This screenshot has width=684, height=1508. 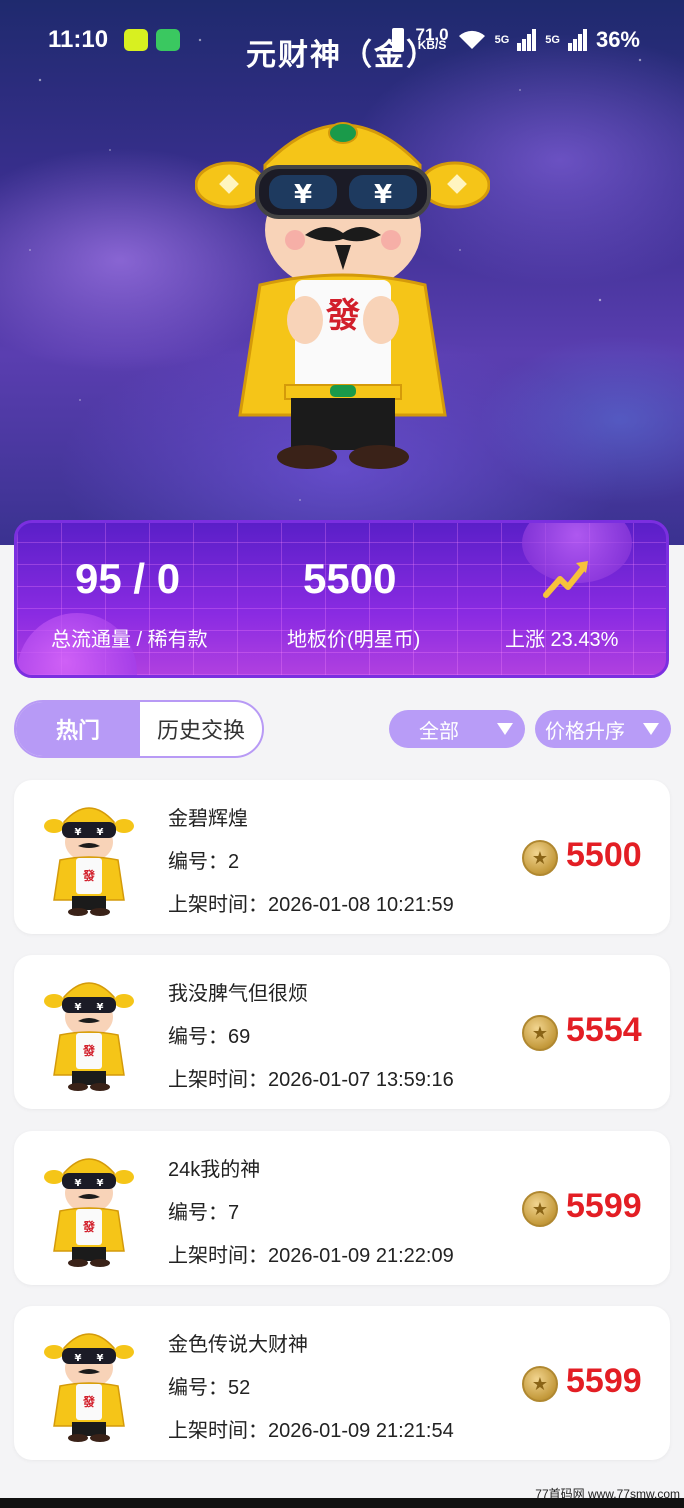 I want to click on category-dropdown: 全部, so click(x=457, y=729).